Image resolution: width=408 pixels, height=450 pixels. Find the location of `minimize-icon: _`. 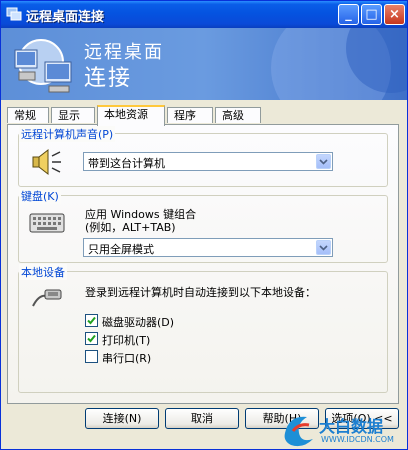

minimize-icon: _ is located at coordinates (348, 14).